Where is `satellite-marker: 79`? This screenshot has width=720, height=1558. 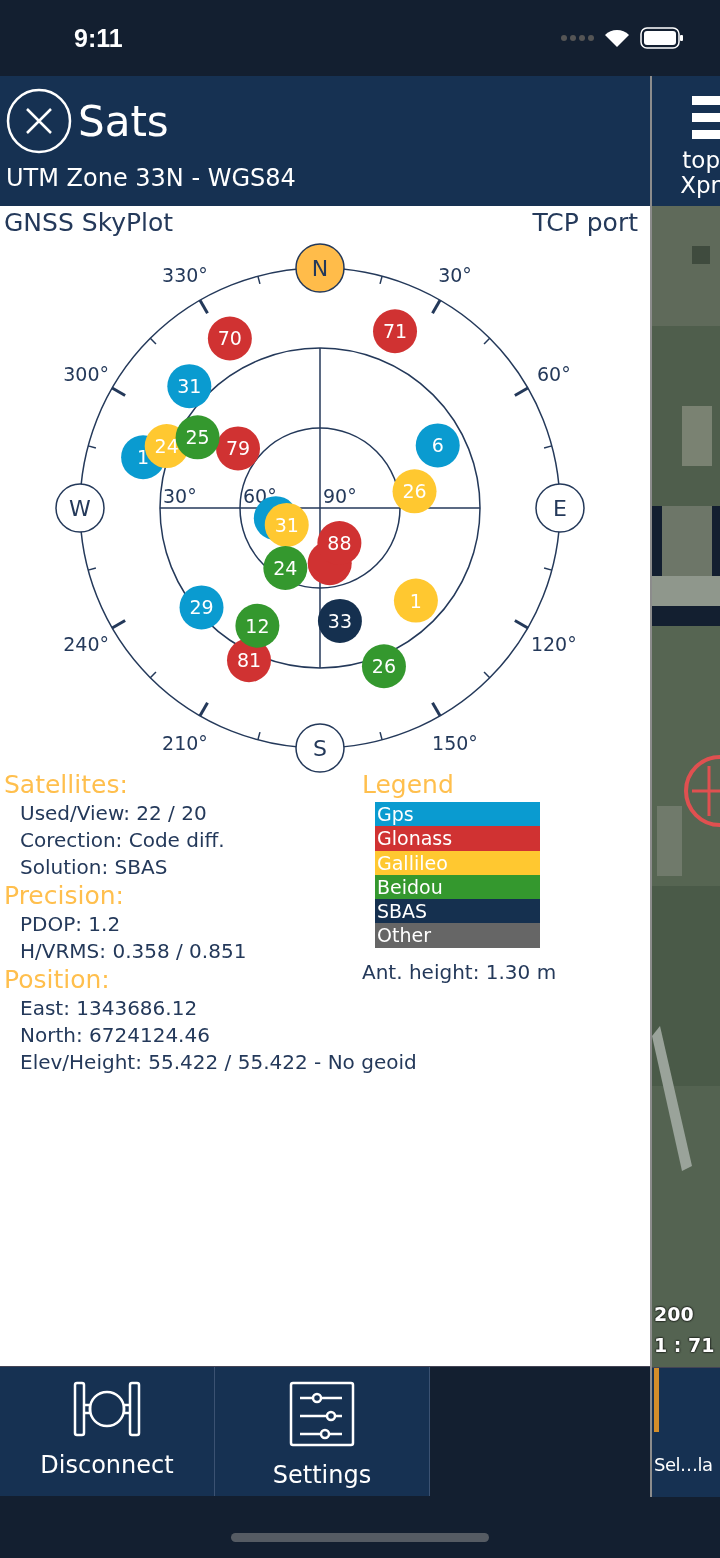 satellite-marker: 79 is located at coordinates (238, 448).